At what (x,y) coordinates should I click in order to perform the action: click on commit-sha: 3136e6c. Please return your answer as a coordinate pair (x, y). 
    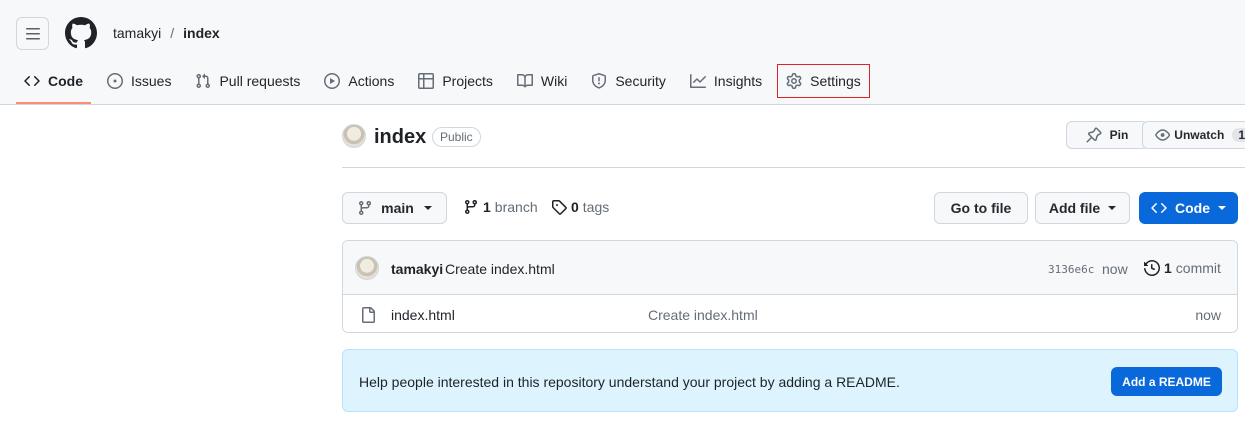
    Looking at the image, I should click on (1071, 269).